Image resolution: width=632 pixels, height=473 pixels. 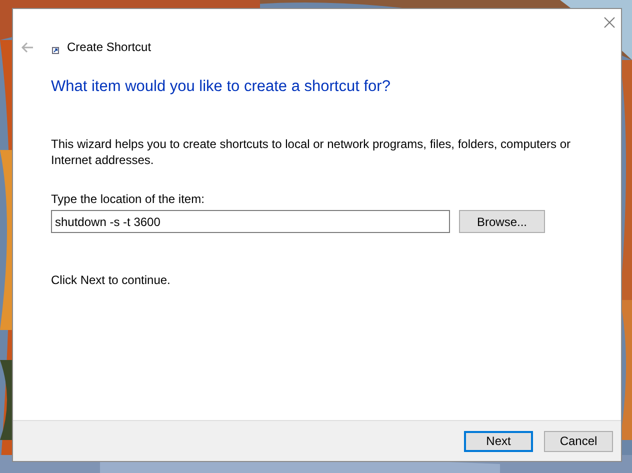 What do you see at coordinates (578, 441) in the screenshot?
I see `cancel-button: Cancel` at bounding box center [578, 441].